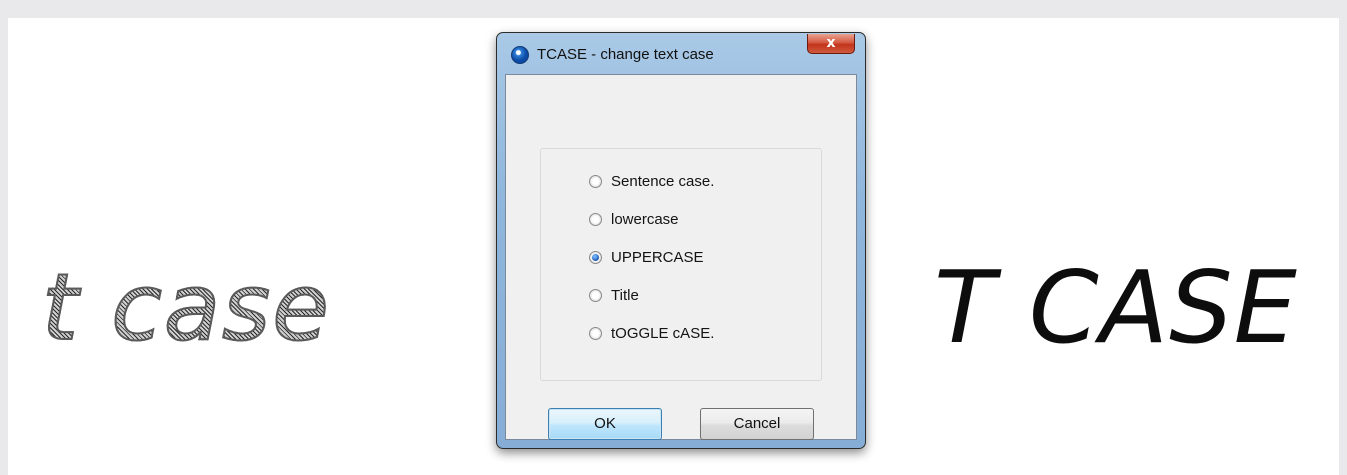 The image size is (1347, 475). Describe the element at coordinates (645, 219) in the screenshot. I see `option-label: lowercase` at that location.